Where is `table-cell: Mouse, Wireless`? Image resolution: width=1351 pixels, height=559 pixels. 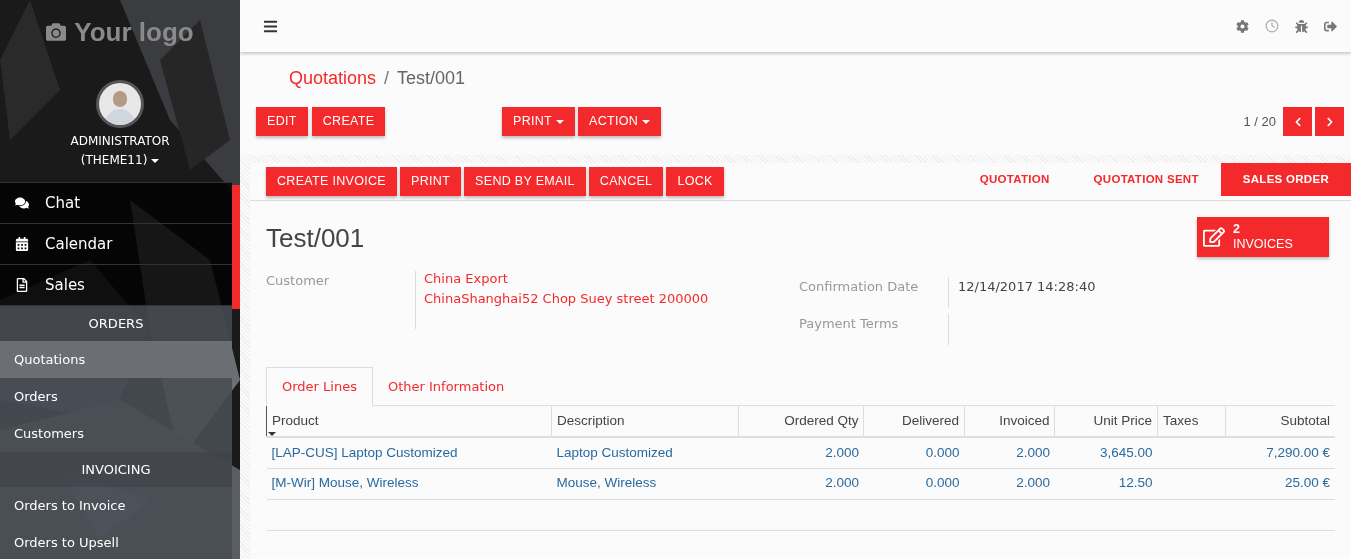 table-cell: Mouse, Wireless is located at coordinates (606, 483).